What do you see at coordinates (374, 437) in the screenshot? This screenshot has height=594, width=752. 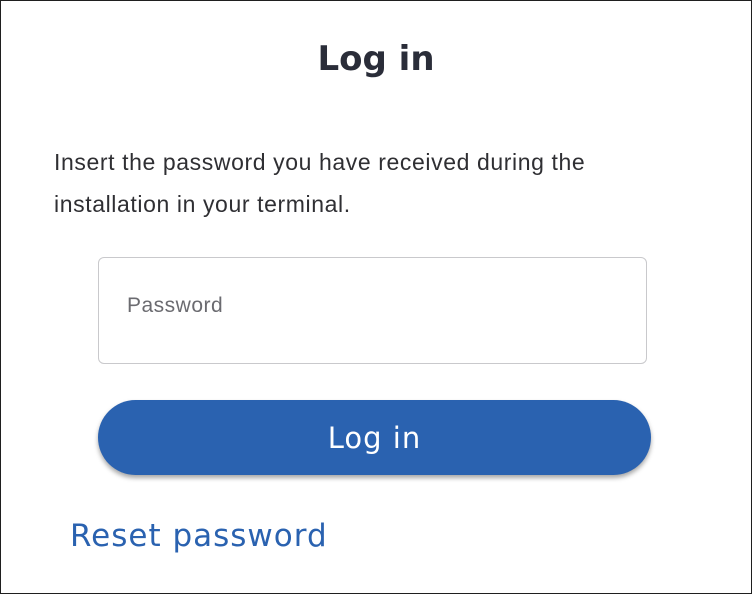 I see `login-button: Log in` at bounding box center [374, 437].